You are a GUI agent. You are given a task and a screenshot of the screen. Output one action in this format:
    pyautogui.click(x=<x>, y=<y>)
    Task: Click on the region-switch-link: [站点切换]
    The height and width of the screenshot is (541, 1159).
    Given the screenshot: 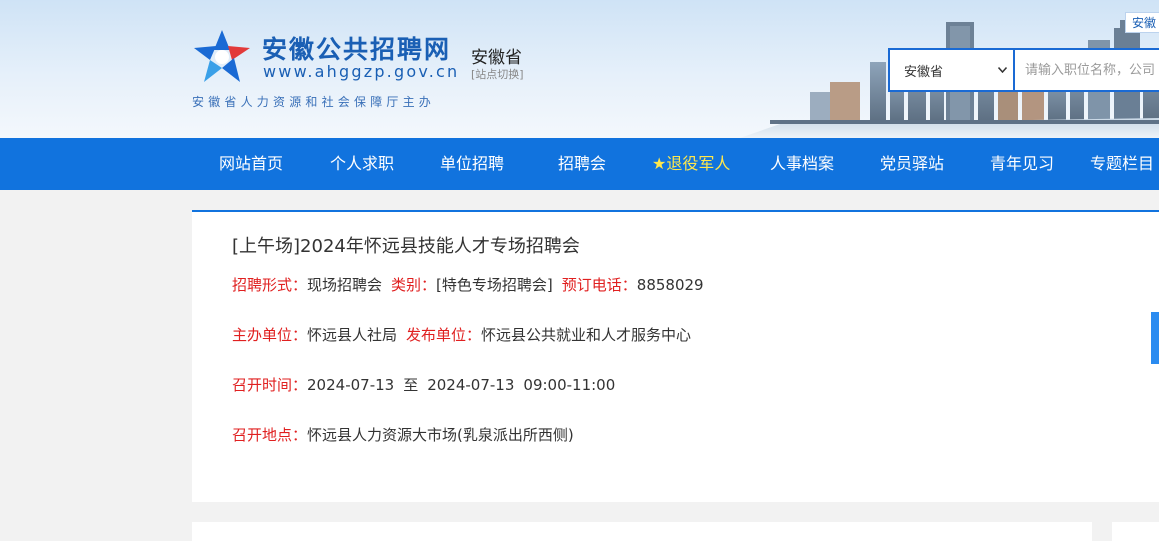 What is the action you would take?
    pyautogui.click(x=497, y=74)
    